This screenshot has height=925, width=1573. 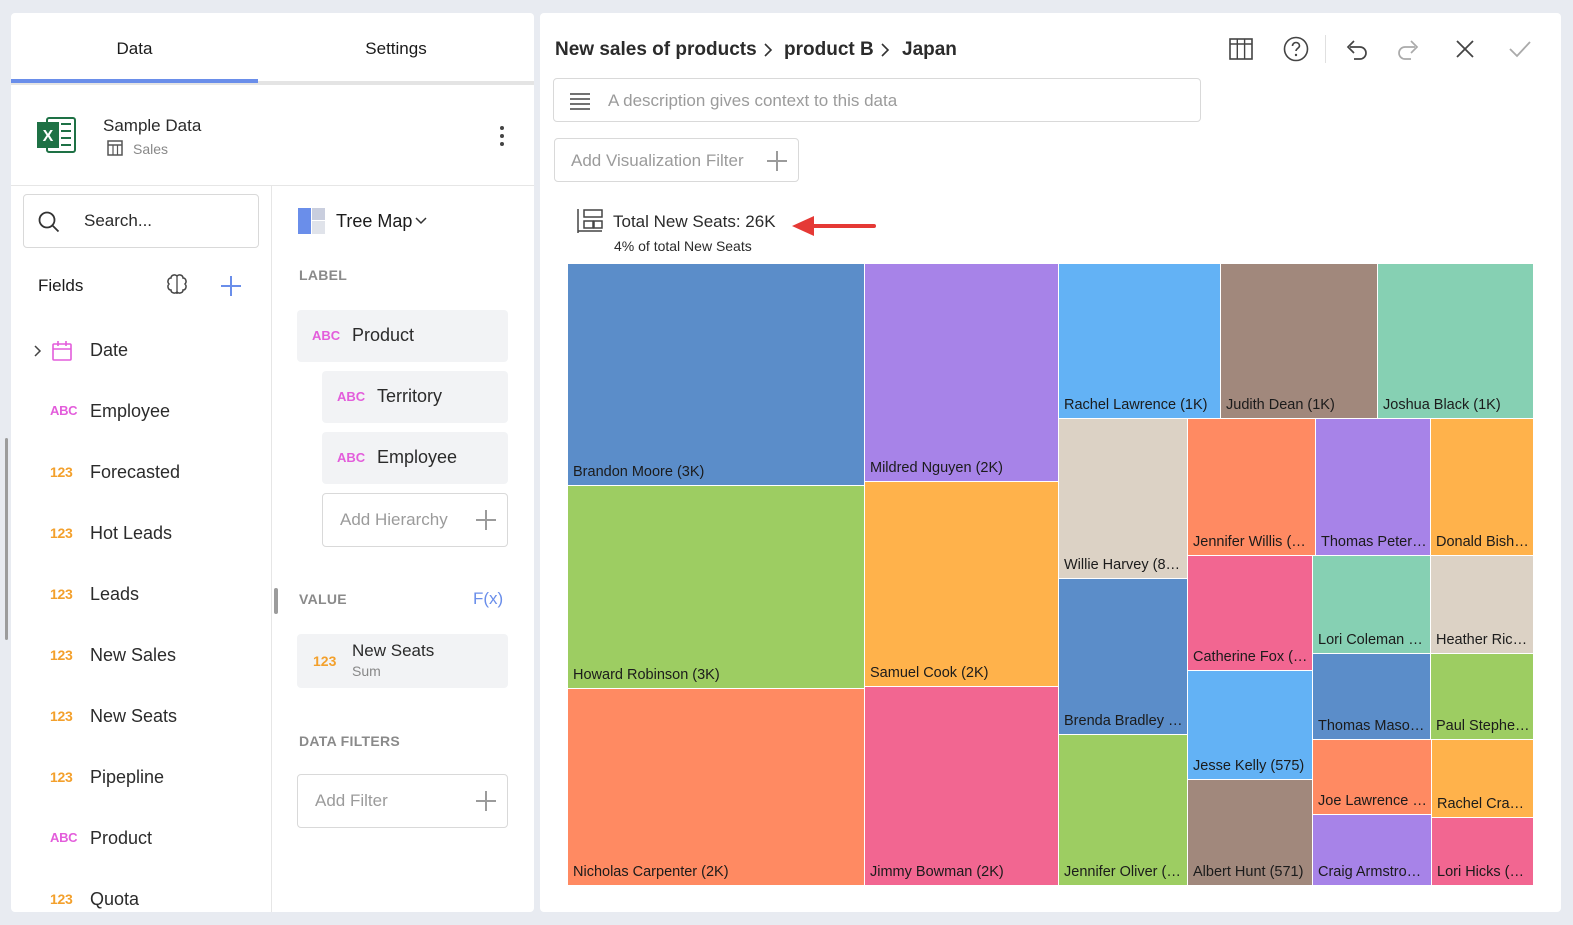 What do you see at coordinates (393, 650) in the screenshot?
I see `pill-label: New Seats` at bounding box center [393, 650].